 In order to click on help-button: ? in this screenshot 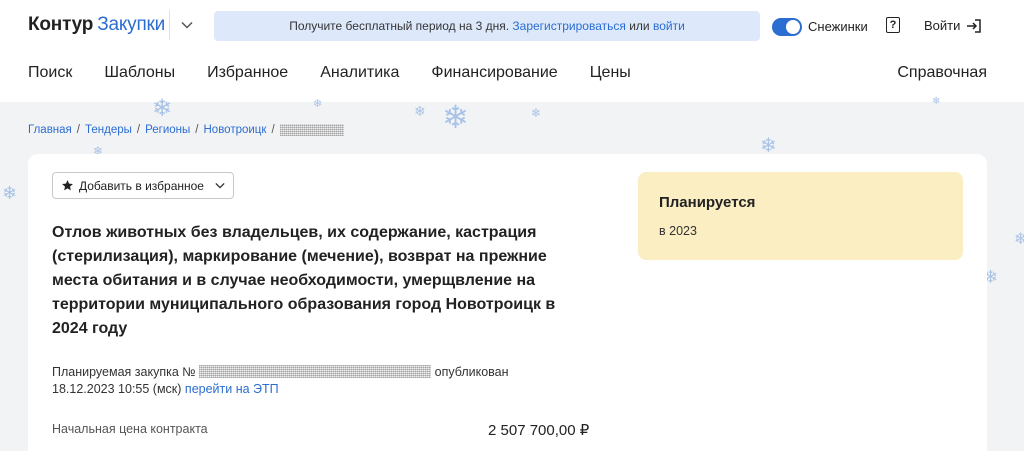, I will do `click(893, 25)`.